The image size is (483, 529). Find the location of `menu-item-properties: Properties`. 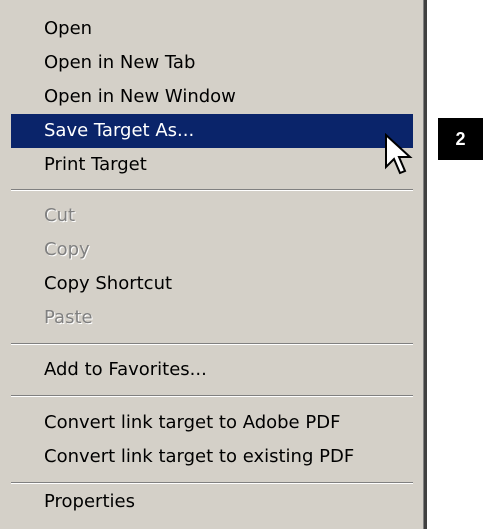

menu-item-properties: Properties is located at coordinates (212, 502).